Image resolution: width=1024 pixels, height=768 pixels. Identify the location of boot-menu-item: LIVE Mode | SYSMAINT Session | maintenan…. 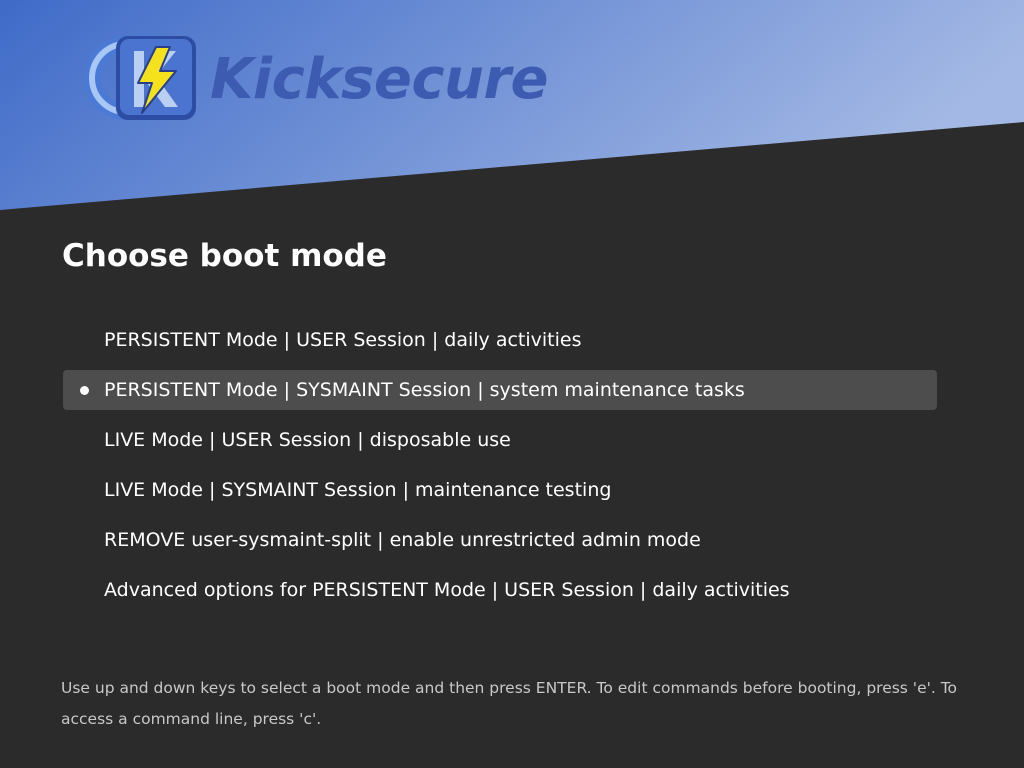
(500, 490).